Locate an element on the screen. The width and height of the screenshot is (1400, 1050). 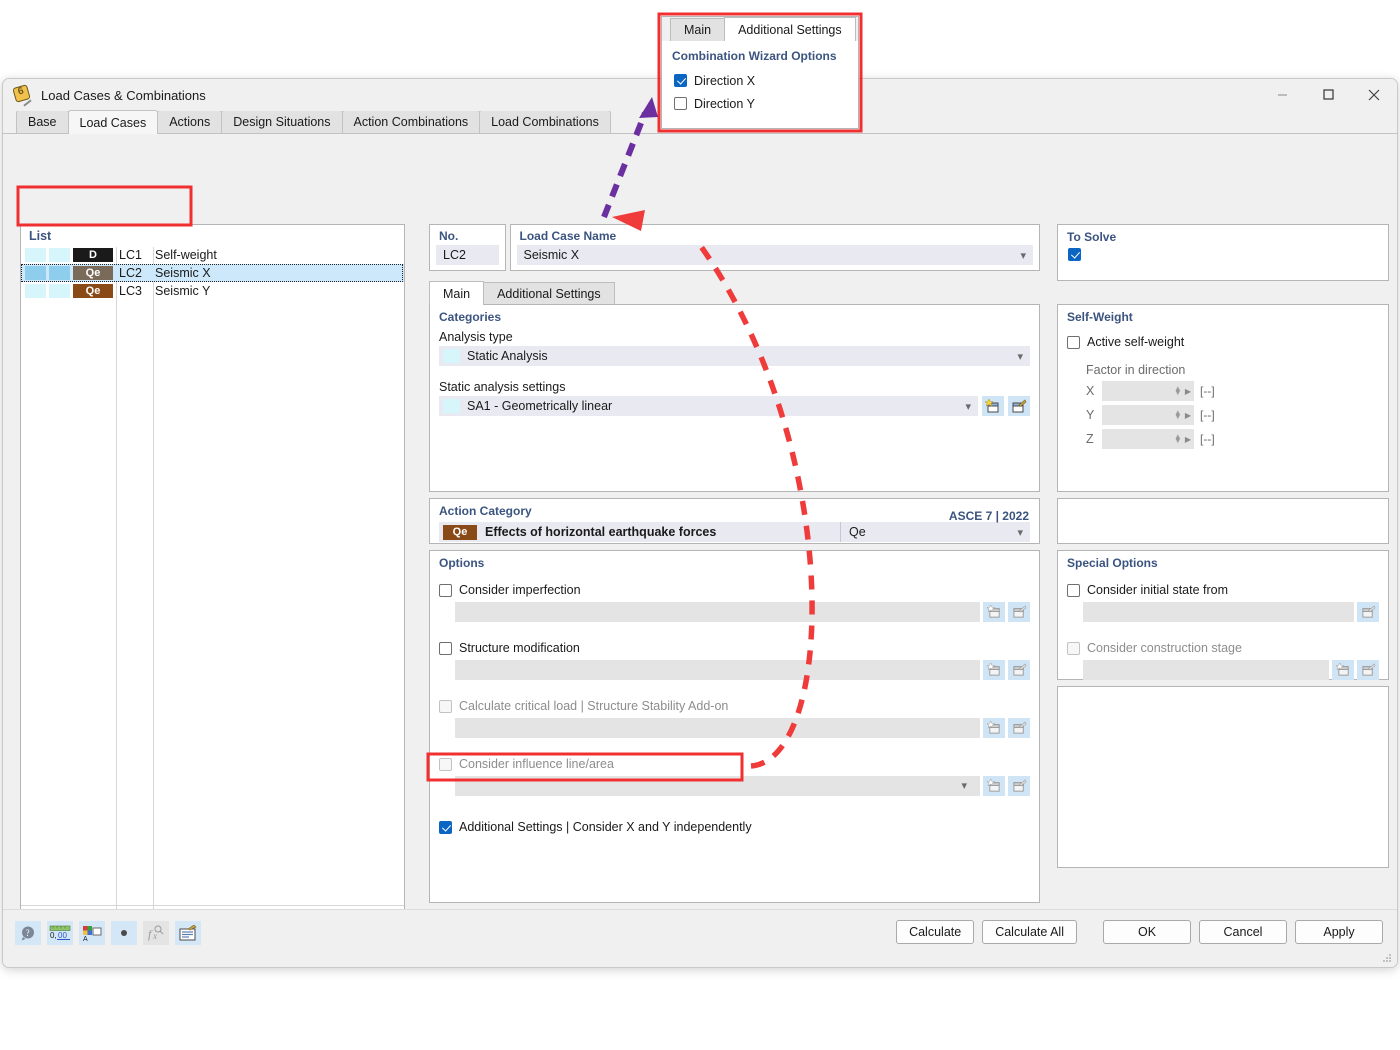
to-solve-checkbox is located at coordinates (1074, 254).